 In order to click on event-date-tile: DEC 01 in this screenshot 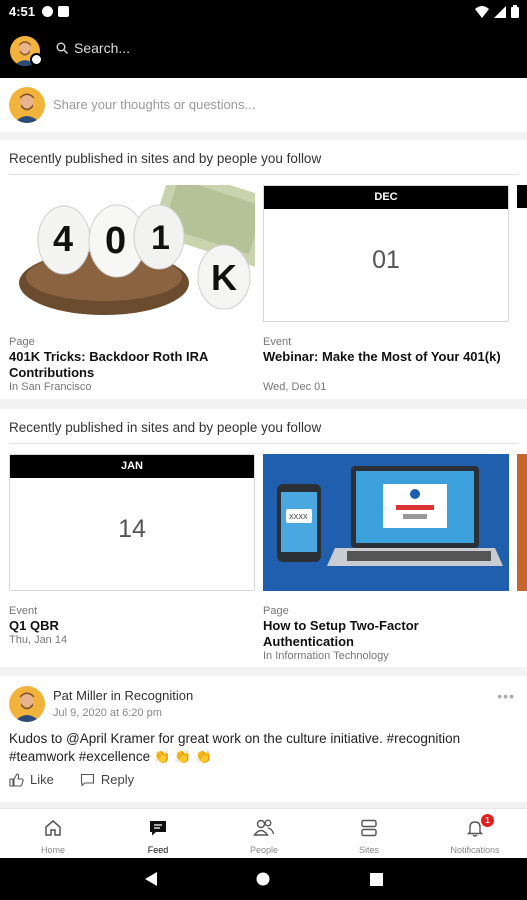, I will do `click(386, 253)`.